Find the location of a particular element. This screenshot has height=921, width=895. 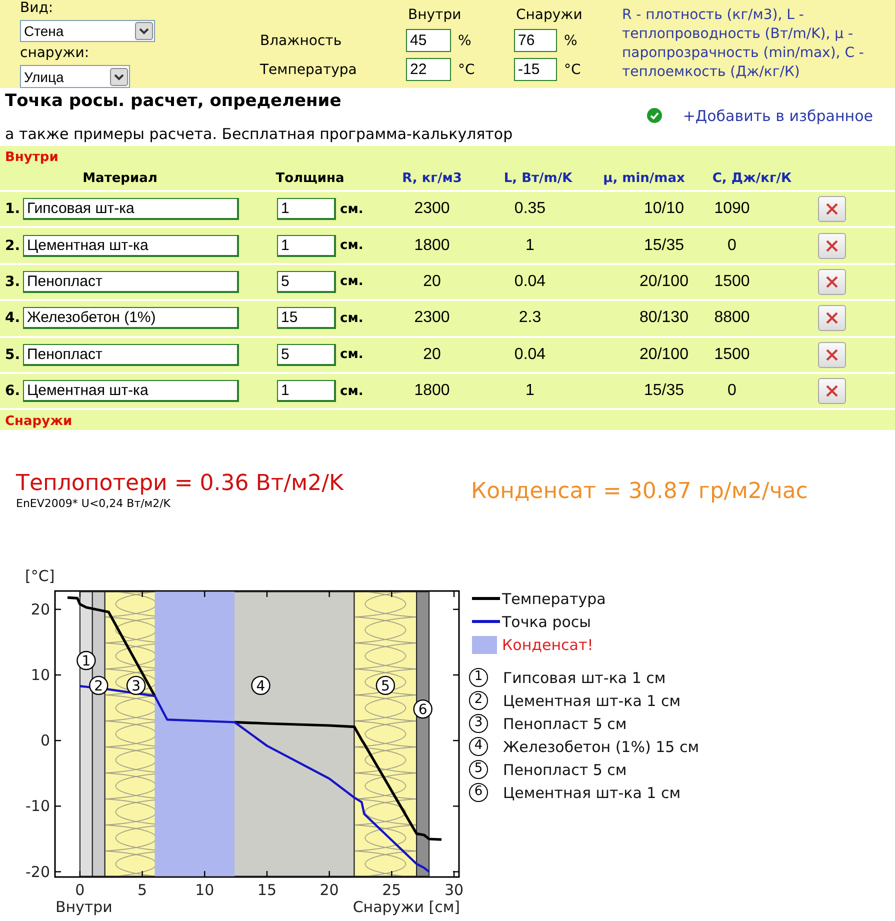

conductivity-cell: 1 is located at coordinates (530, 391).